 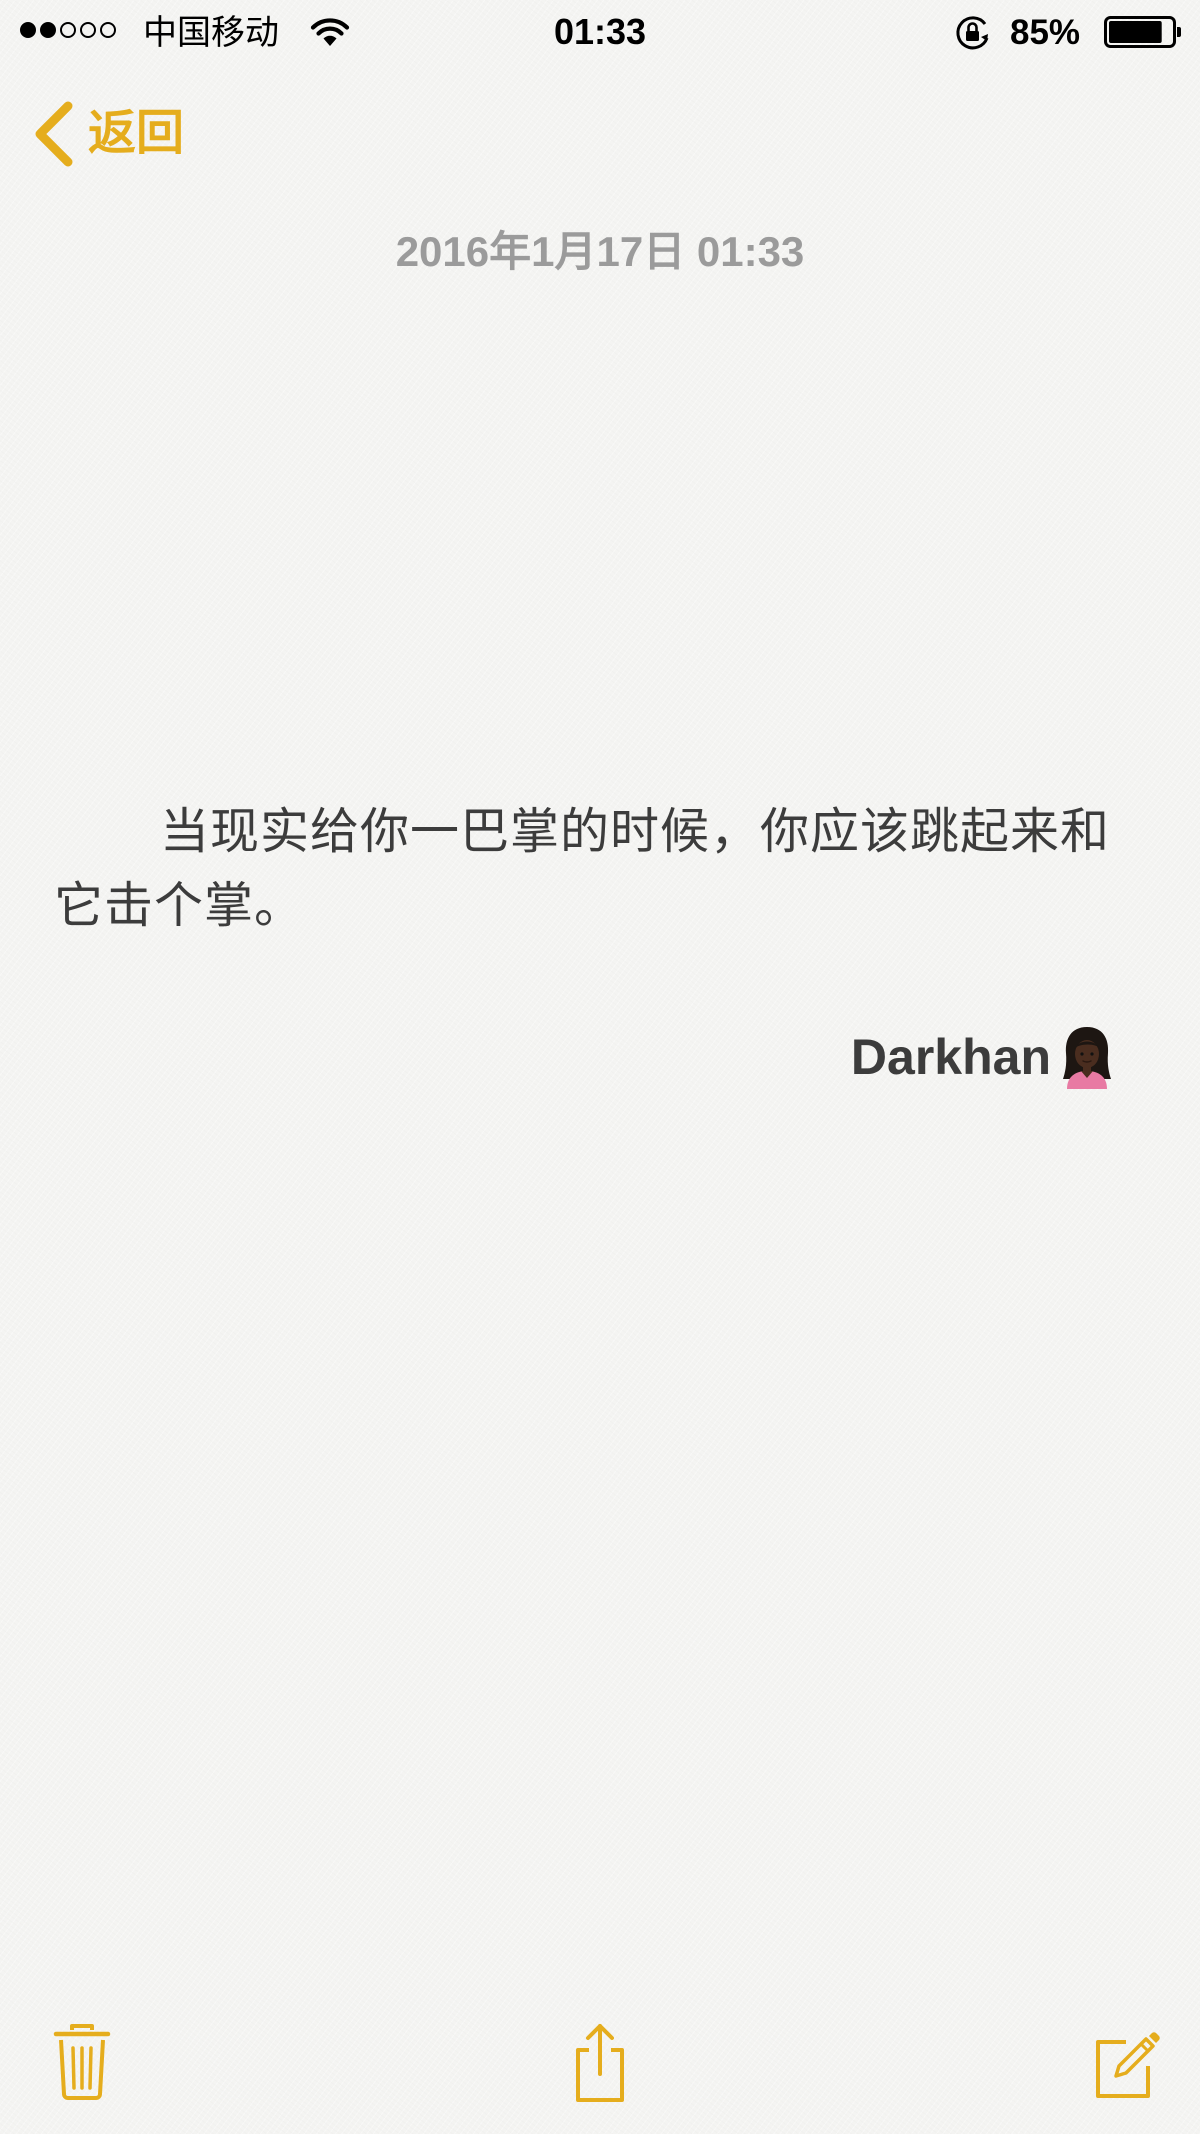 I want to click on back-button: 返回, so click(x=107, y=134).